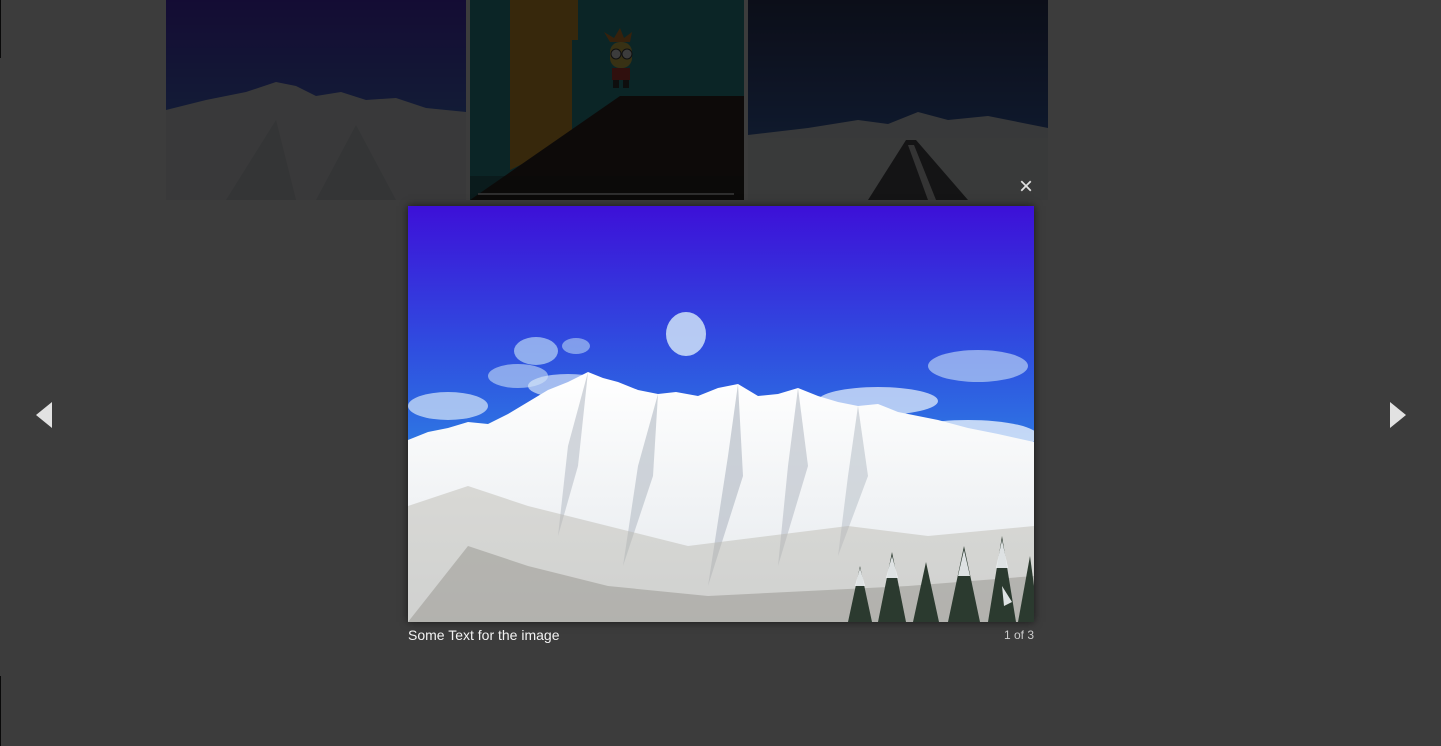 The width and height of the screenshot is (1441, 746). I want to click on previous-button, so click(44, 415).